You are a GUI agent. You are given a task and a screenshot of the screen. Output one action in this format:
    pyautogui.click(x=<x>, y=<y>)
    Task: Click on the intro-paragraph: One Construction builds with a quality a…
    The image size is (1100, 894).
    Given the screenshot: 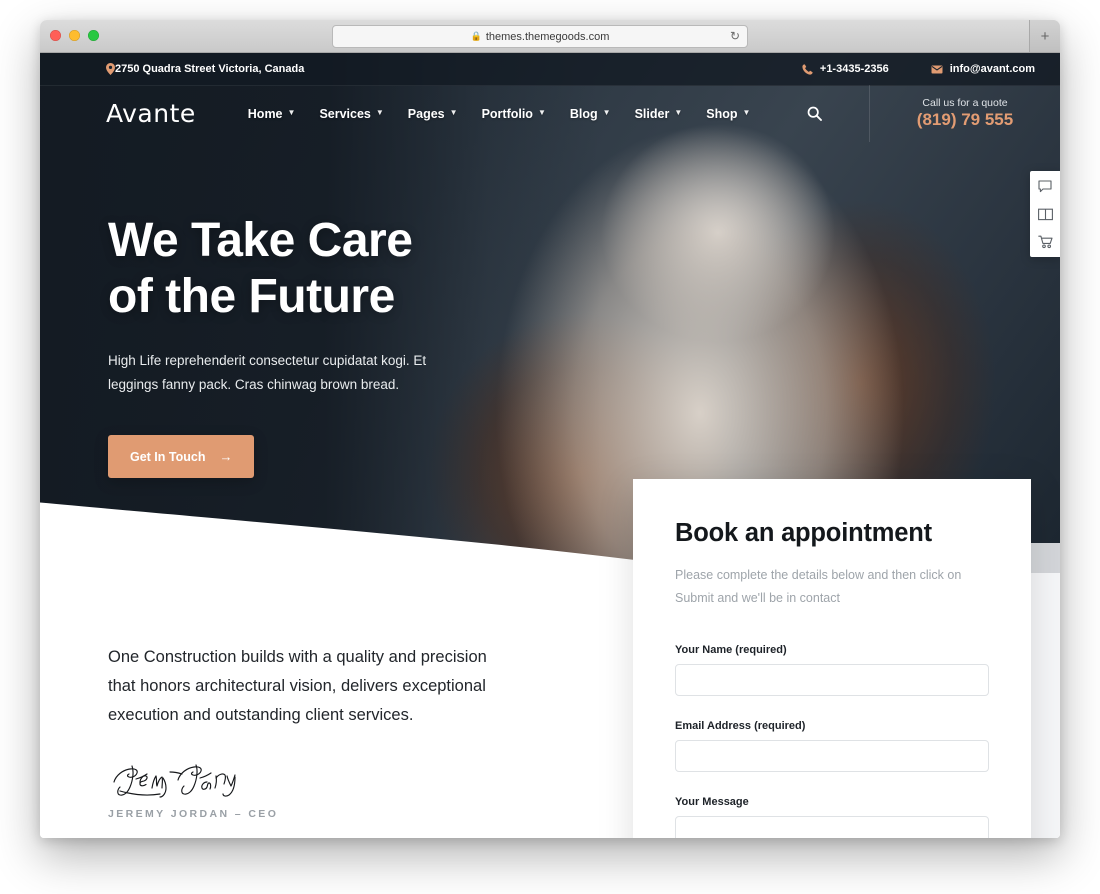 What is the action you would take?
    pyautogui.click(x=297, y=686)
    